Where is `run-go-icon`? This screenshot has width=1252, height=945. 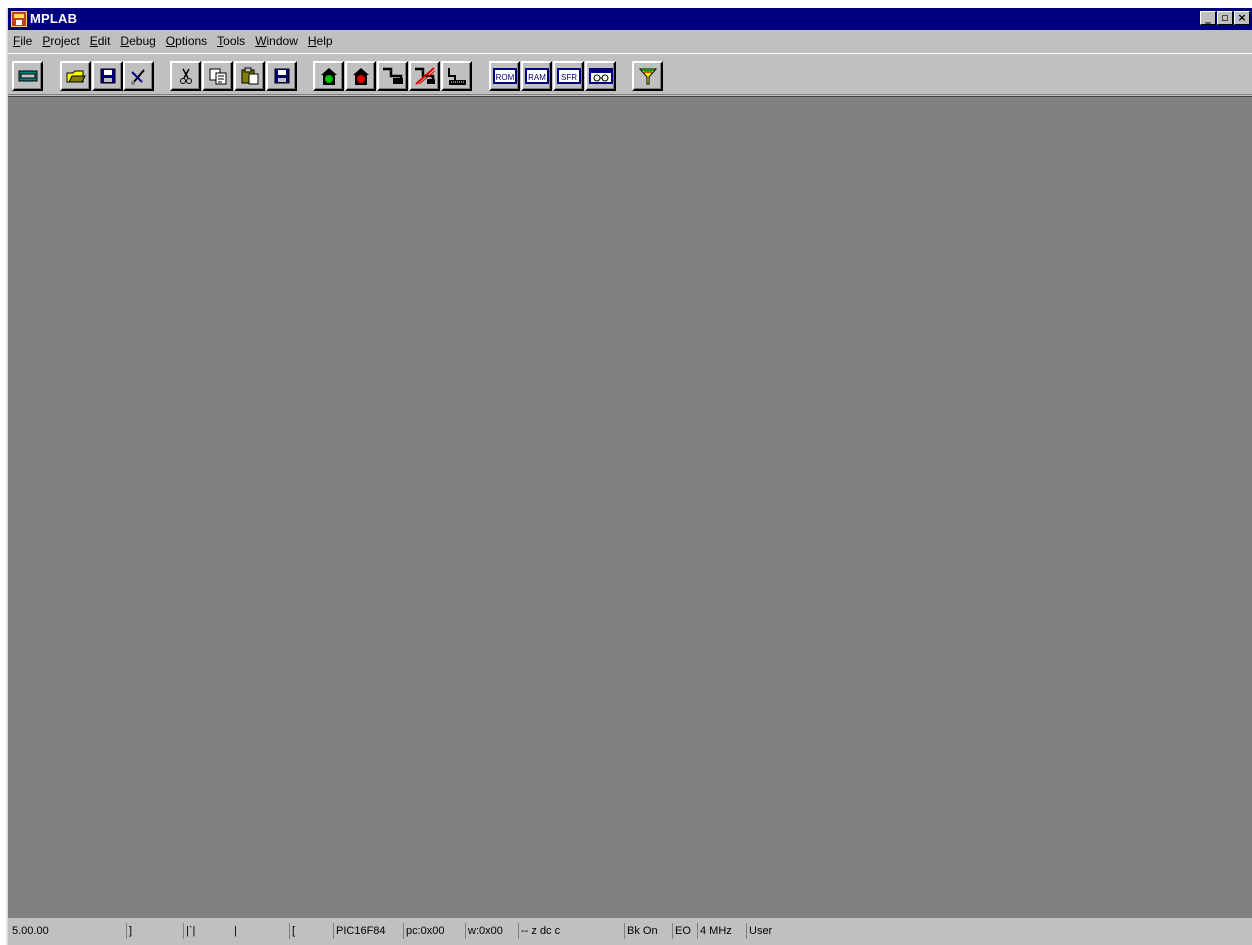 run-go-icon is located at coordinates (328, 76).